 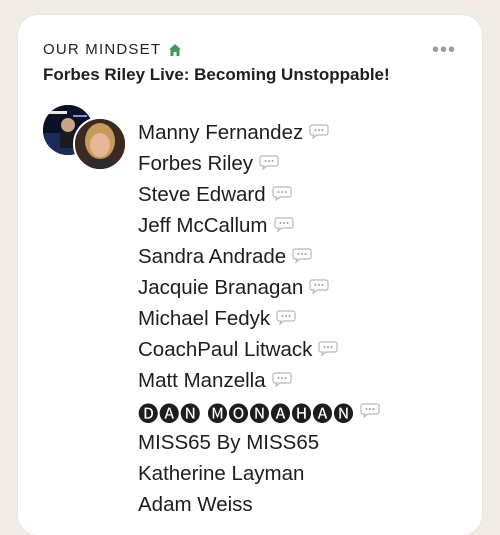 I want to click on host-portrait-avatar, so click(x=100, y=144).